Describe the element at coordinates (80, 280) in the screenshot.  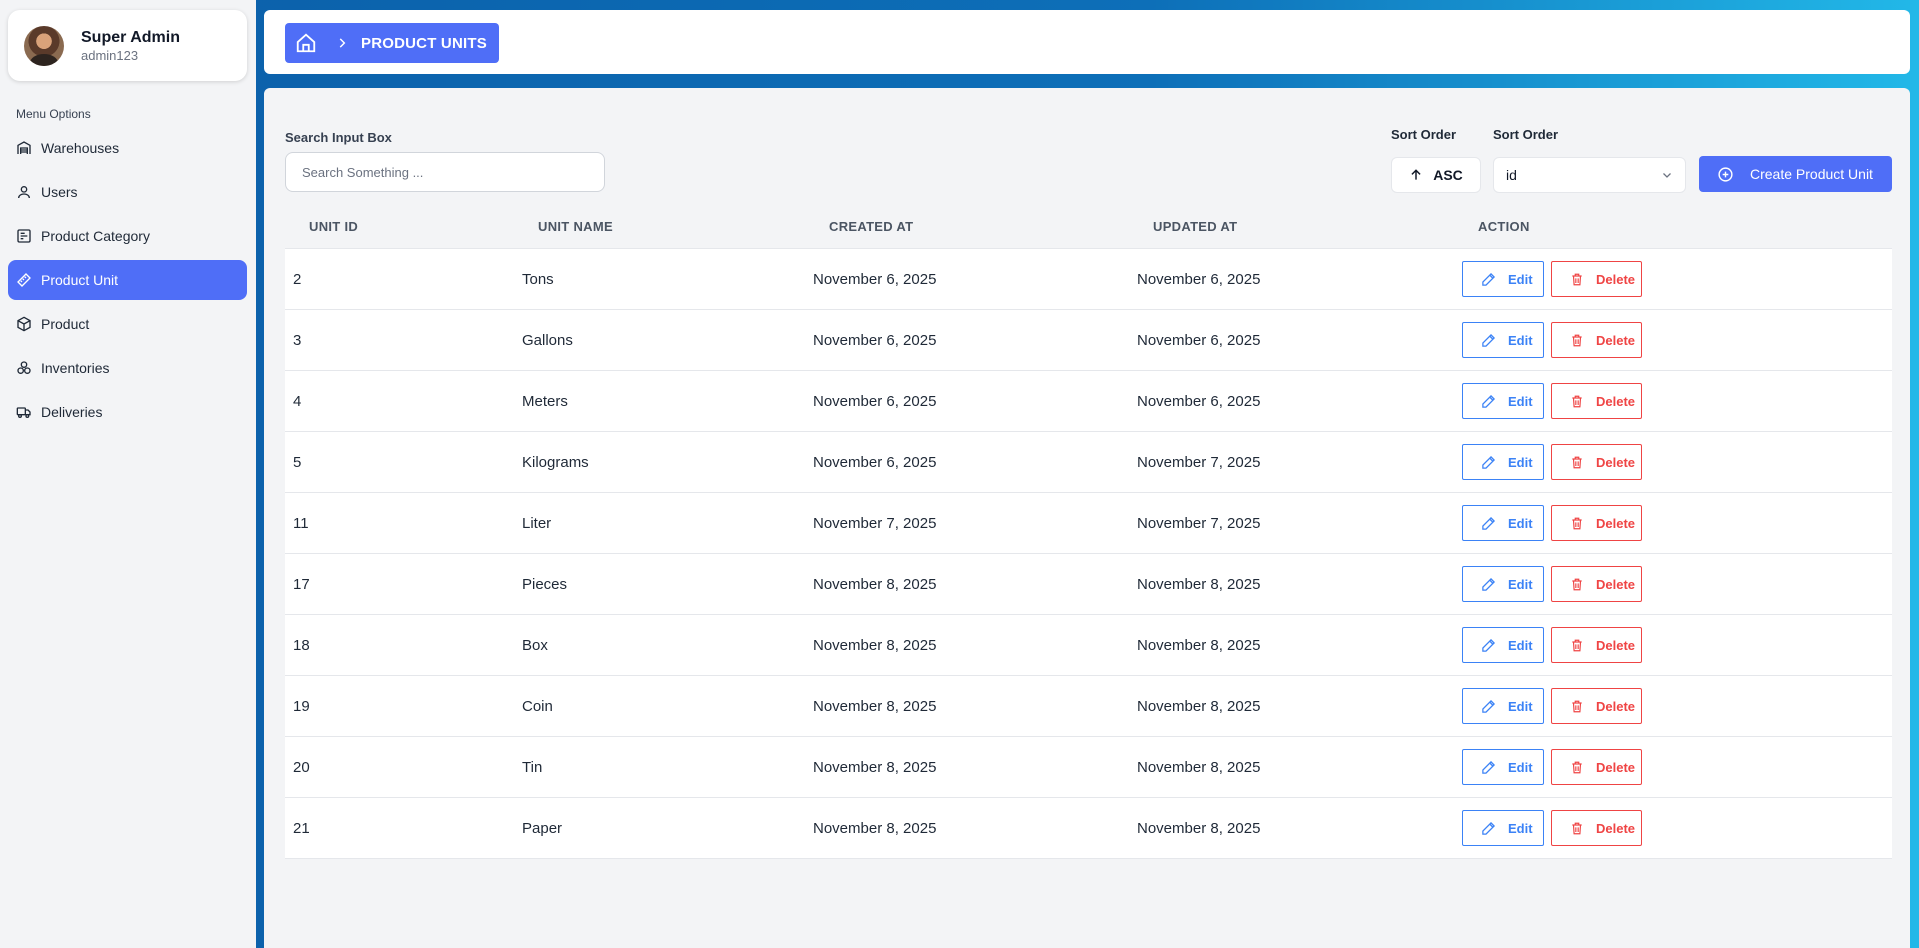
I see `sidebar-item-label: Product Unit` at that location.